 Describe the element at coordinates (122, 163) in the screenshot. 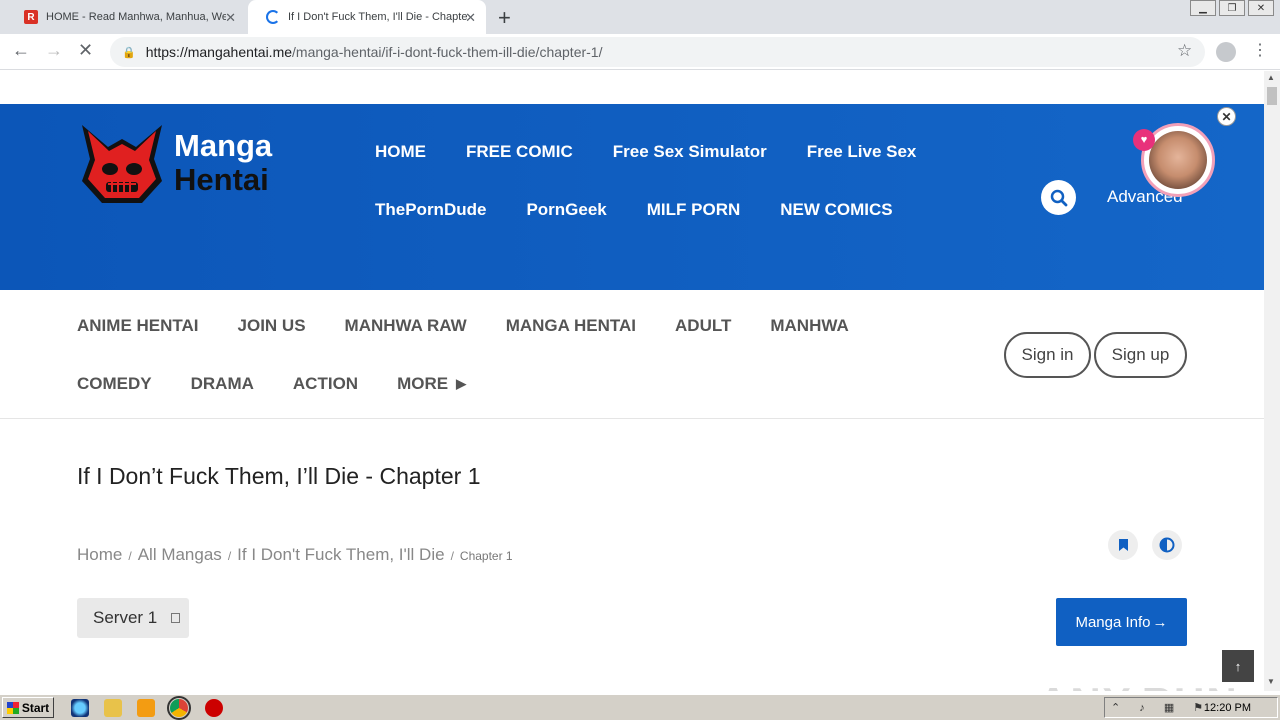

I see `samurai-mask-icon` at that location.